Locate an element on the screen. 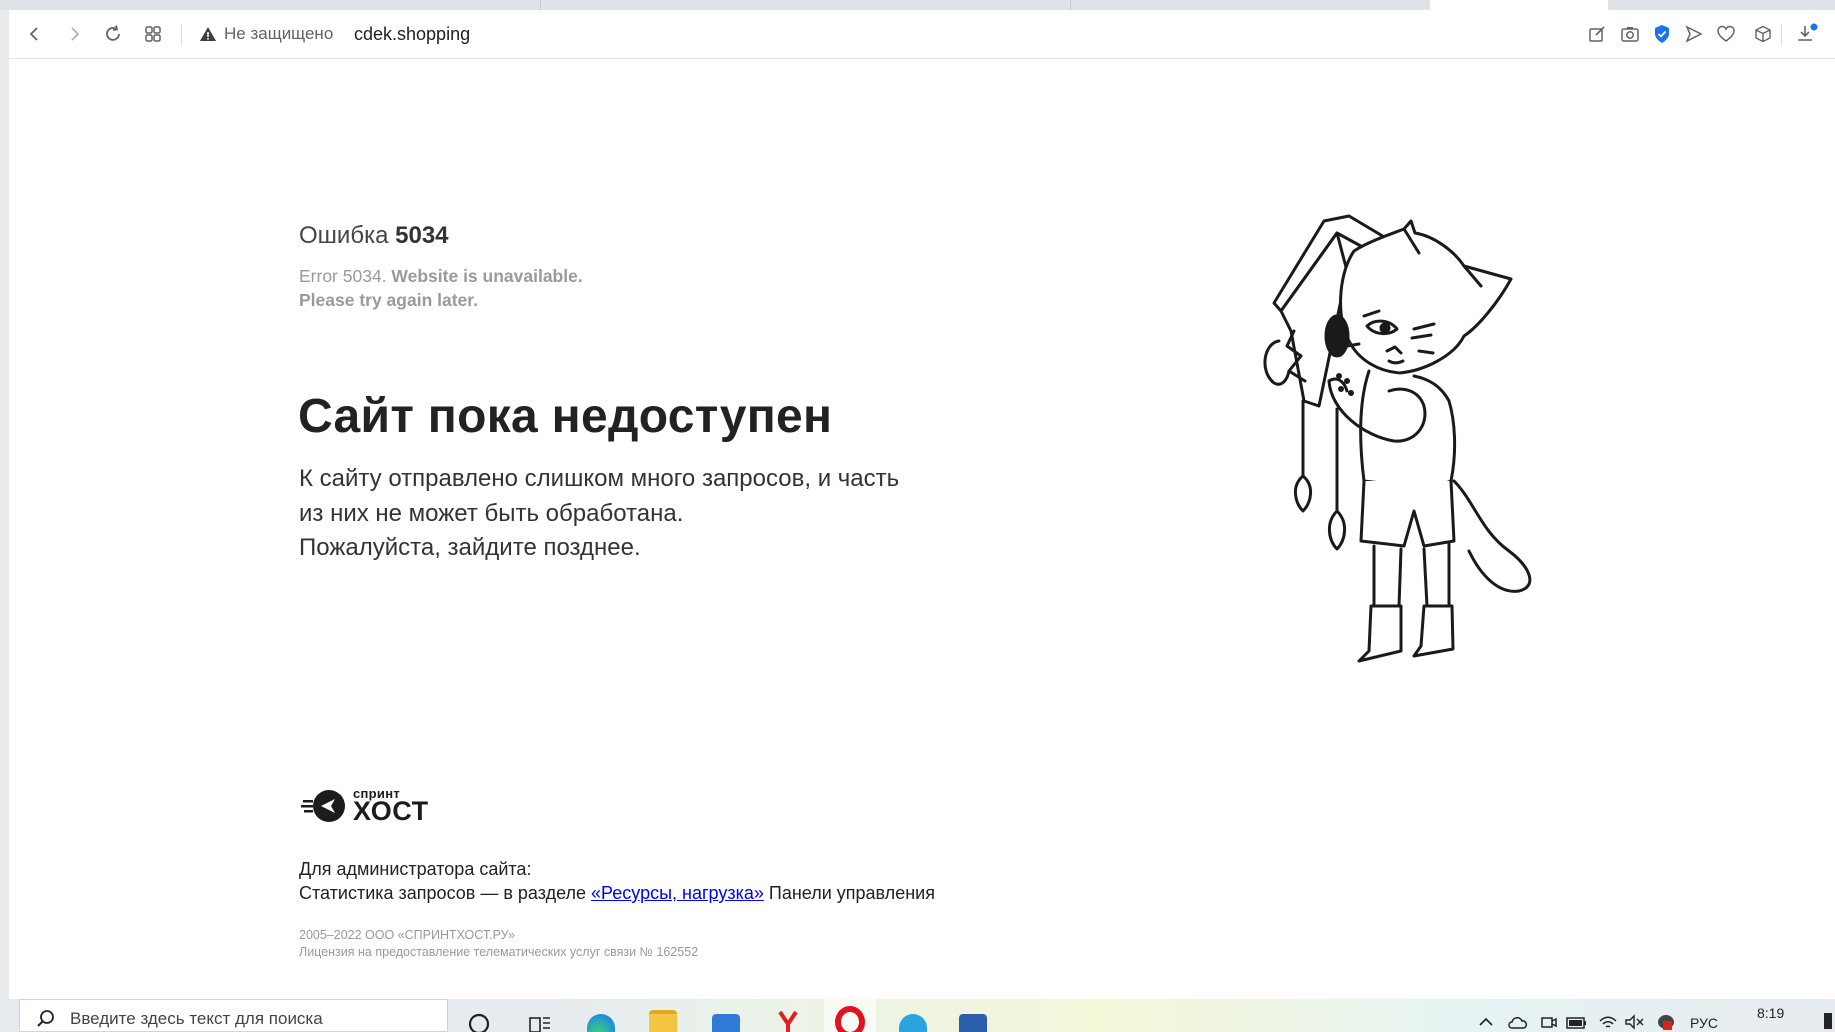  active-tab is located at coordinates (1519, 5).